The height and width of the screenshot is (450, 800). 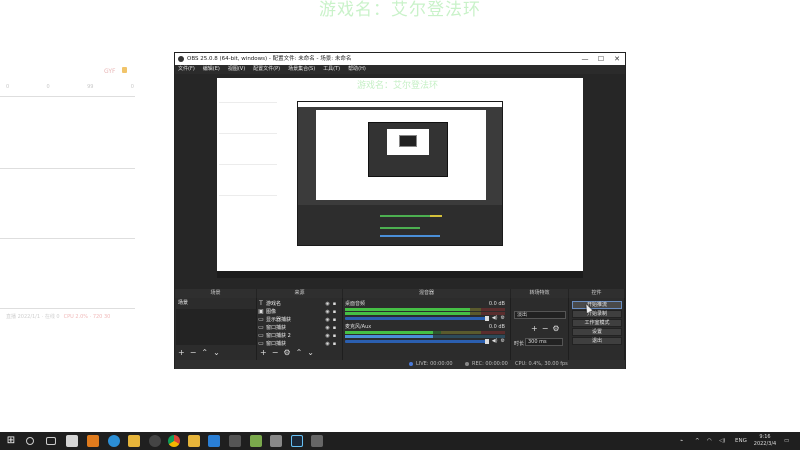 What do you see at coordinates (211, 69) in the screenshot?
I see `menu-edit: 编辑(E)` at bounding box center [211, 69].